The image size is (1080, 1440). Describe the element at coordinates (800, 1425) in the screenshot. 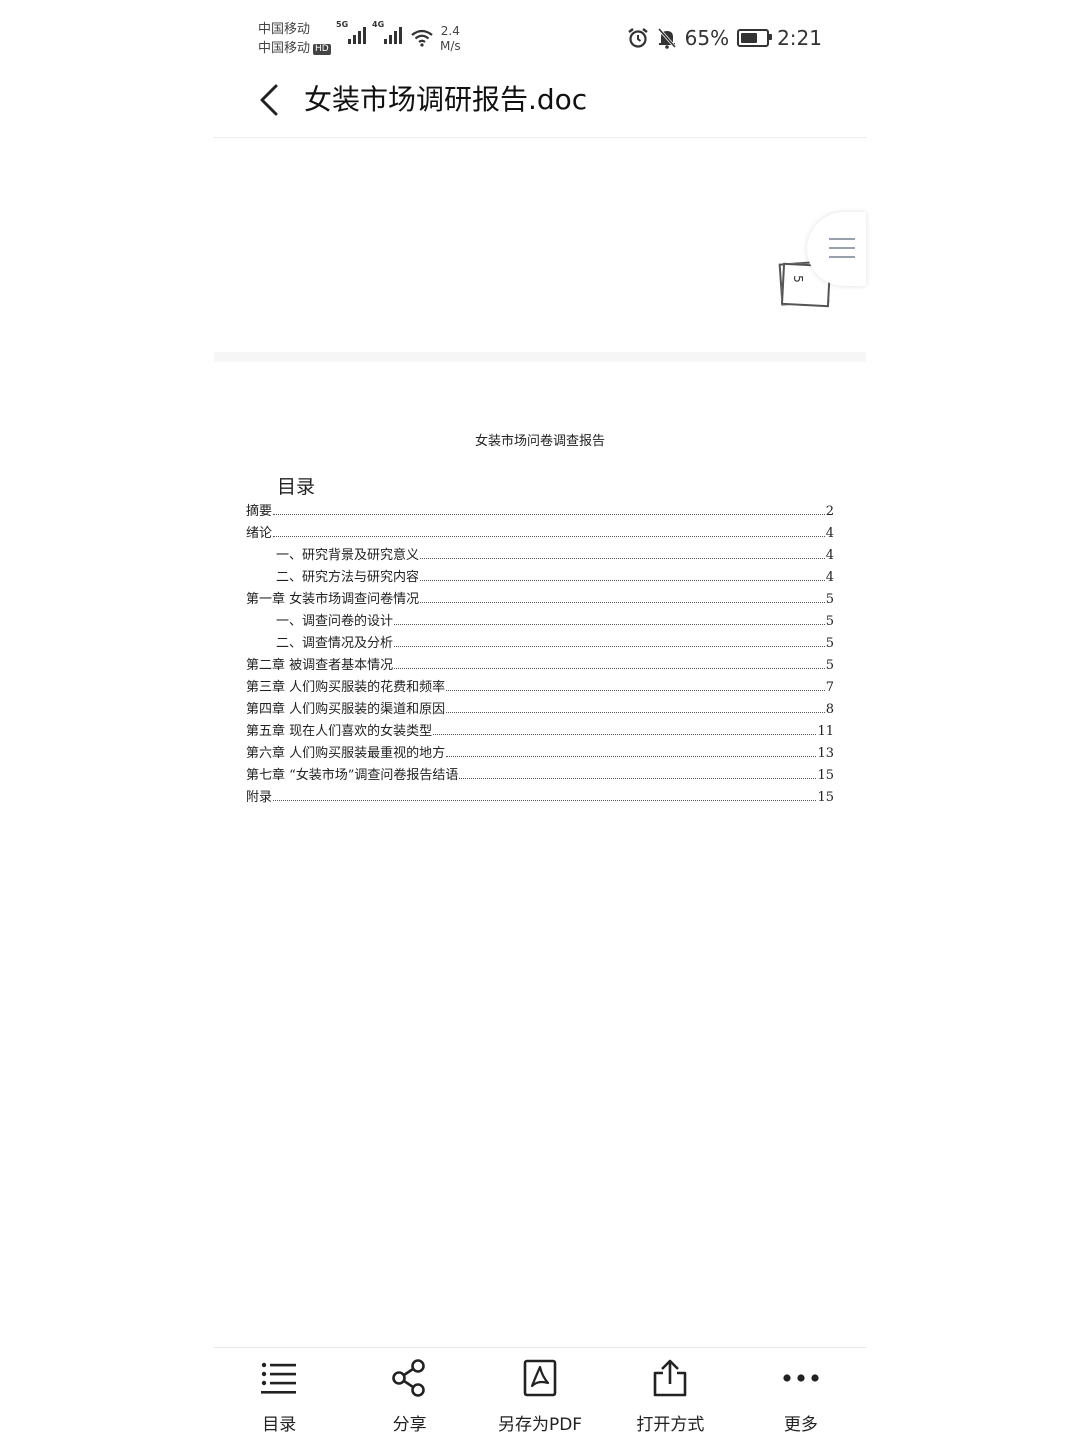

I see `toolbar-more-label: 更多` at that location.